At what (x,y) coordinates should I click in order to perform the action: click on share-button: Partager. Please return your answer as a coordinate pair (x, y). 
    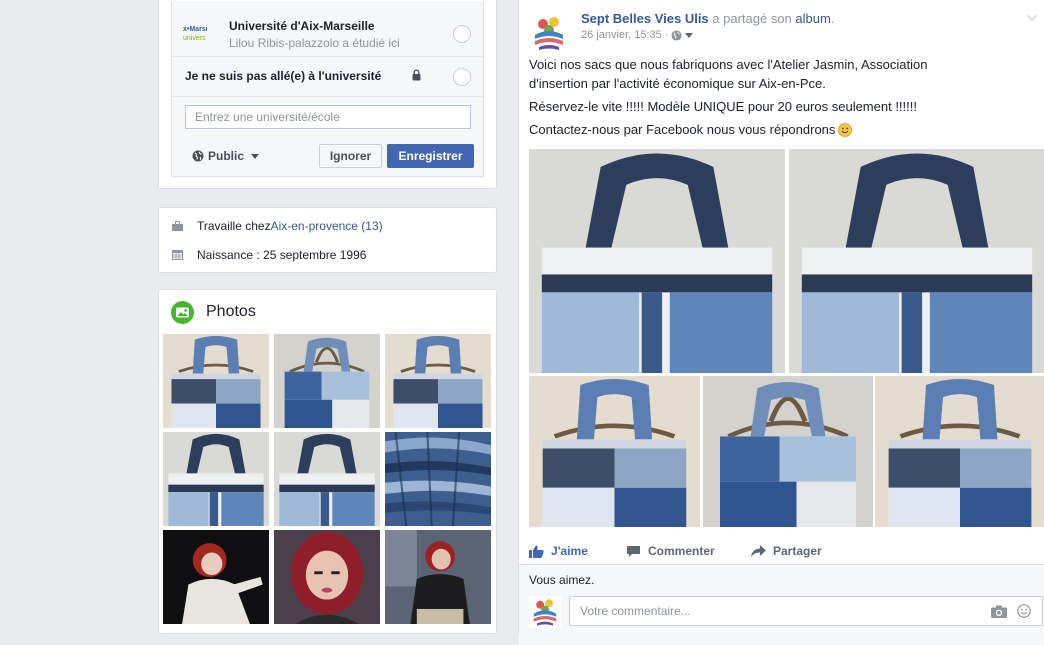
    Looking at the image, I should click on (786, 551).